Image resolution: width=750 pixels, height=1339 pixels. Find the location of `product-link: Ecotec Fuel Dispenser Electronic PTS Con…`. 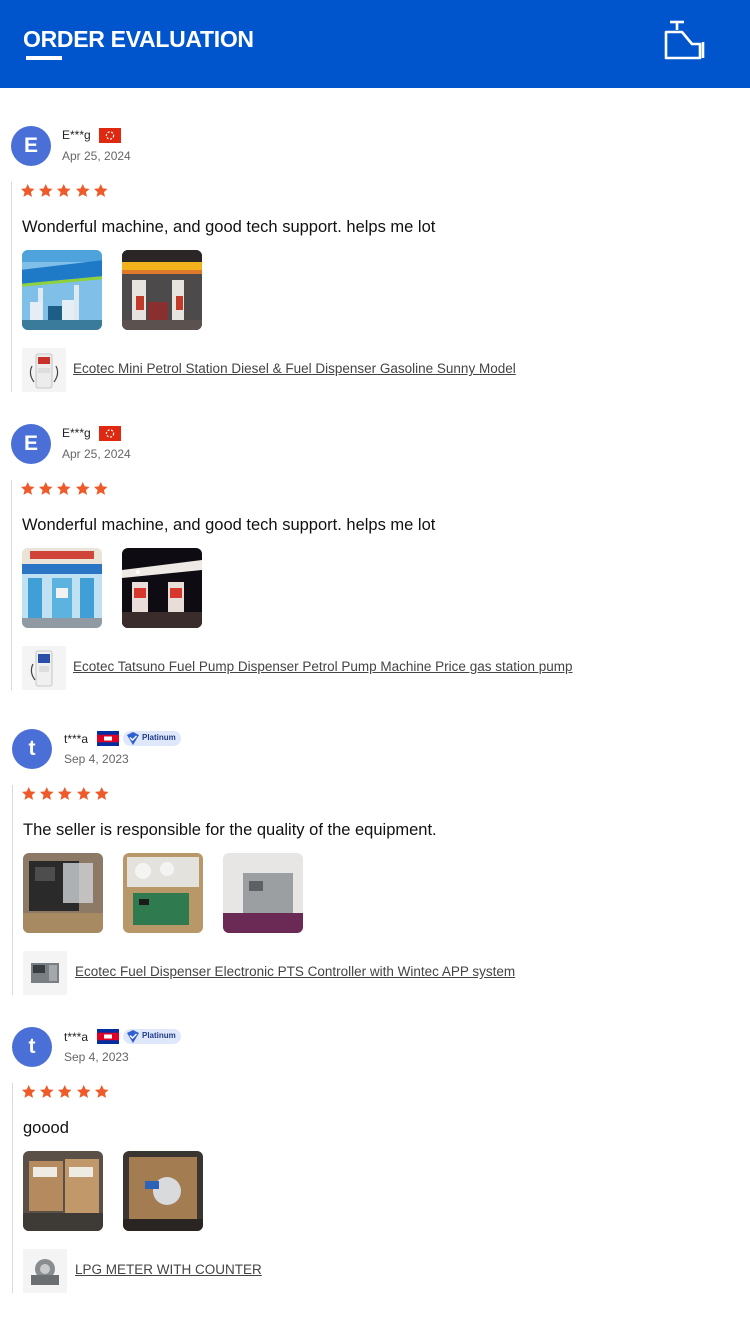

product-link: Ecotec Fuel Dispenser Electronic PTS Con… is located at coordinates (295, 971).